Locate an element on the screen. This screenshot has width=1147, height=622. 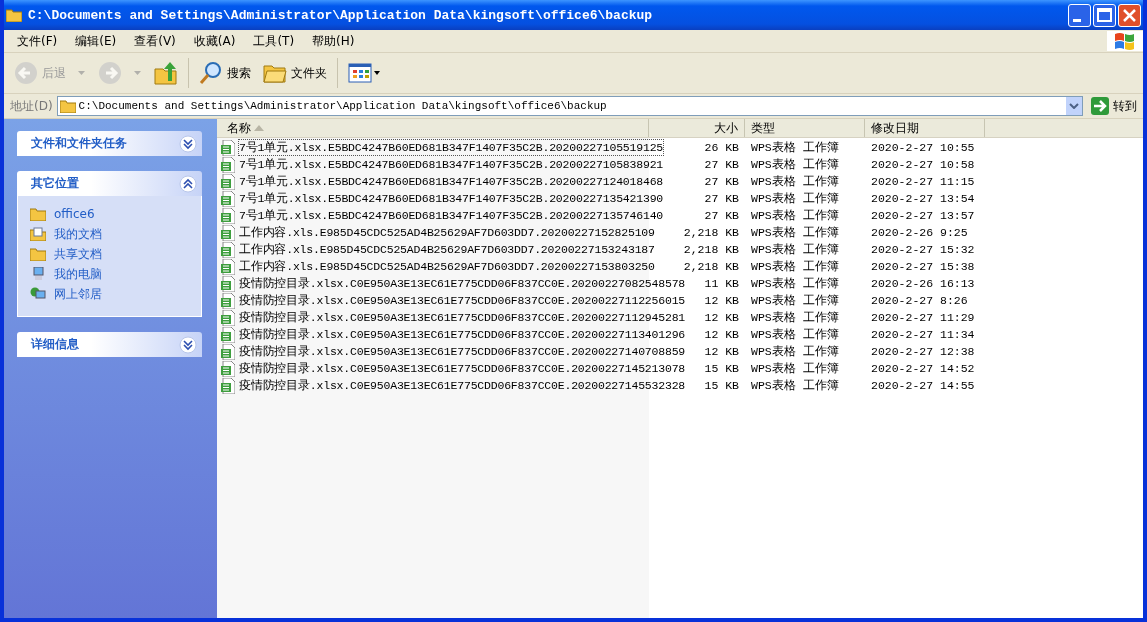
panel-header: 其它位置 is located at coordinates (109, 183).